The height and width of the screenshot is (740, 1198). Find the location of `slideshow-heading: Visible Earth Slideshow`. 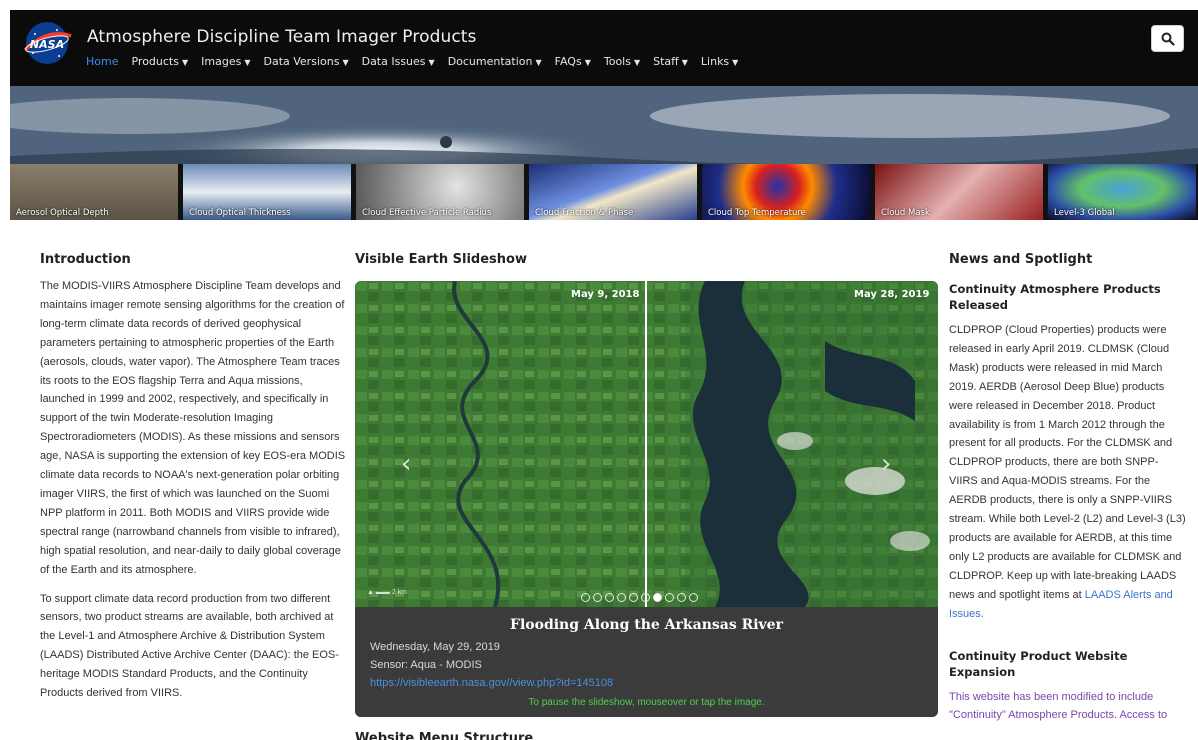

slideshow-heading: Visible Earth Slideshow is located at coordinates (441, 259).